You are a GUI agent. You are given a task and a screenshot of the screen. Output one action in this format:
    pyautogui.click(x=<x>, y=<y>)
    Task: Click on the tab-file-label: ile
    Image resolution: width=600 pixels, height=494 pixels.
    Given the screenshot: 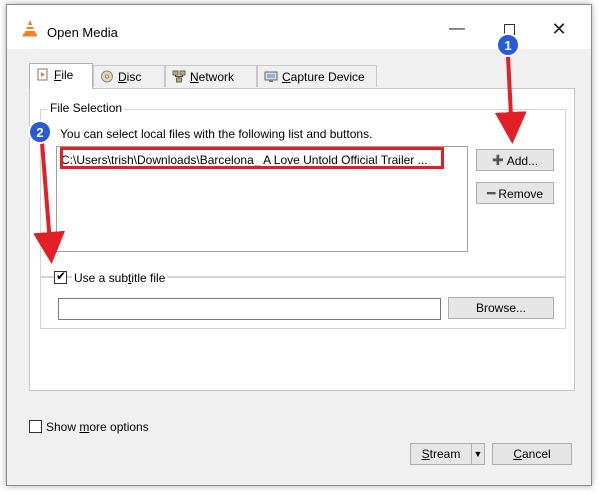 What is the action you would take?
    pyautogui.click(x=67, y=75)
    